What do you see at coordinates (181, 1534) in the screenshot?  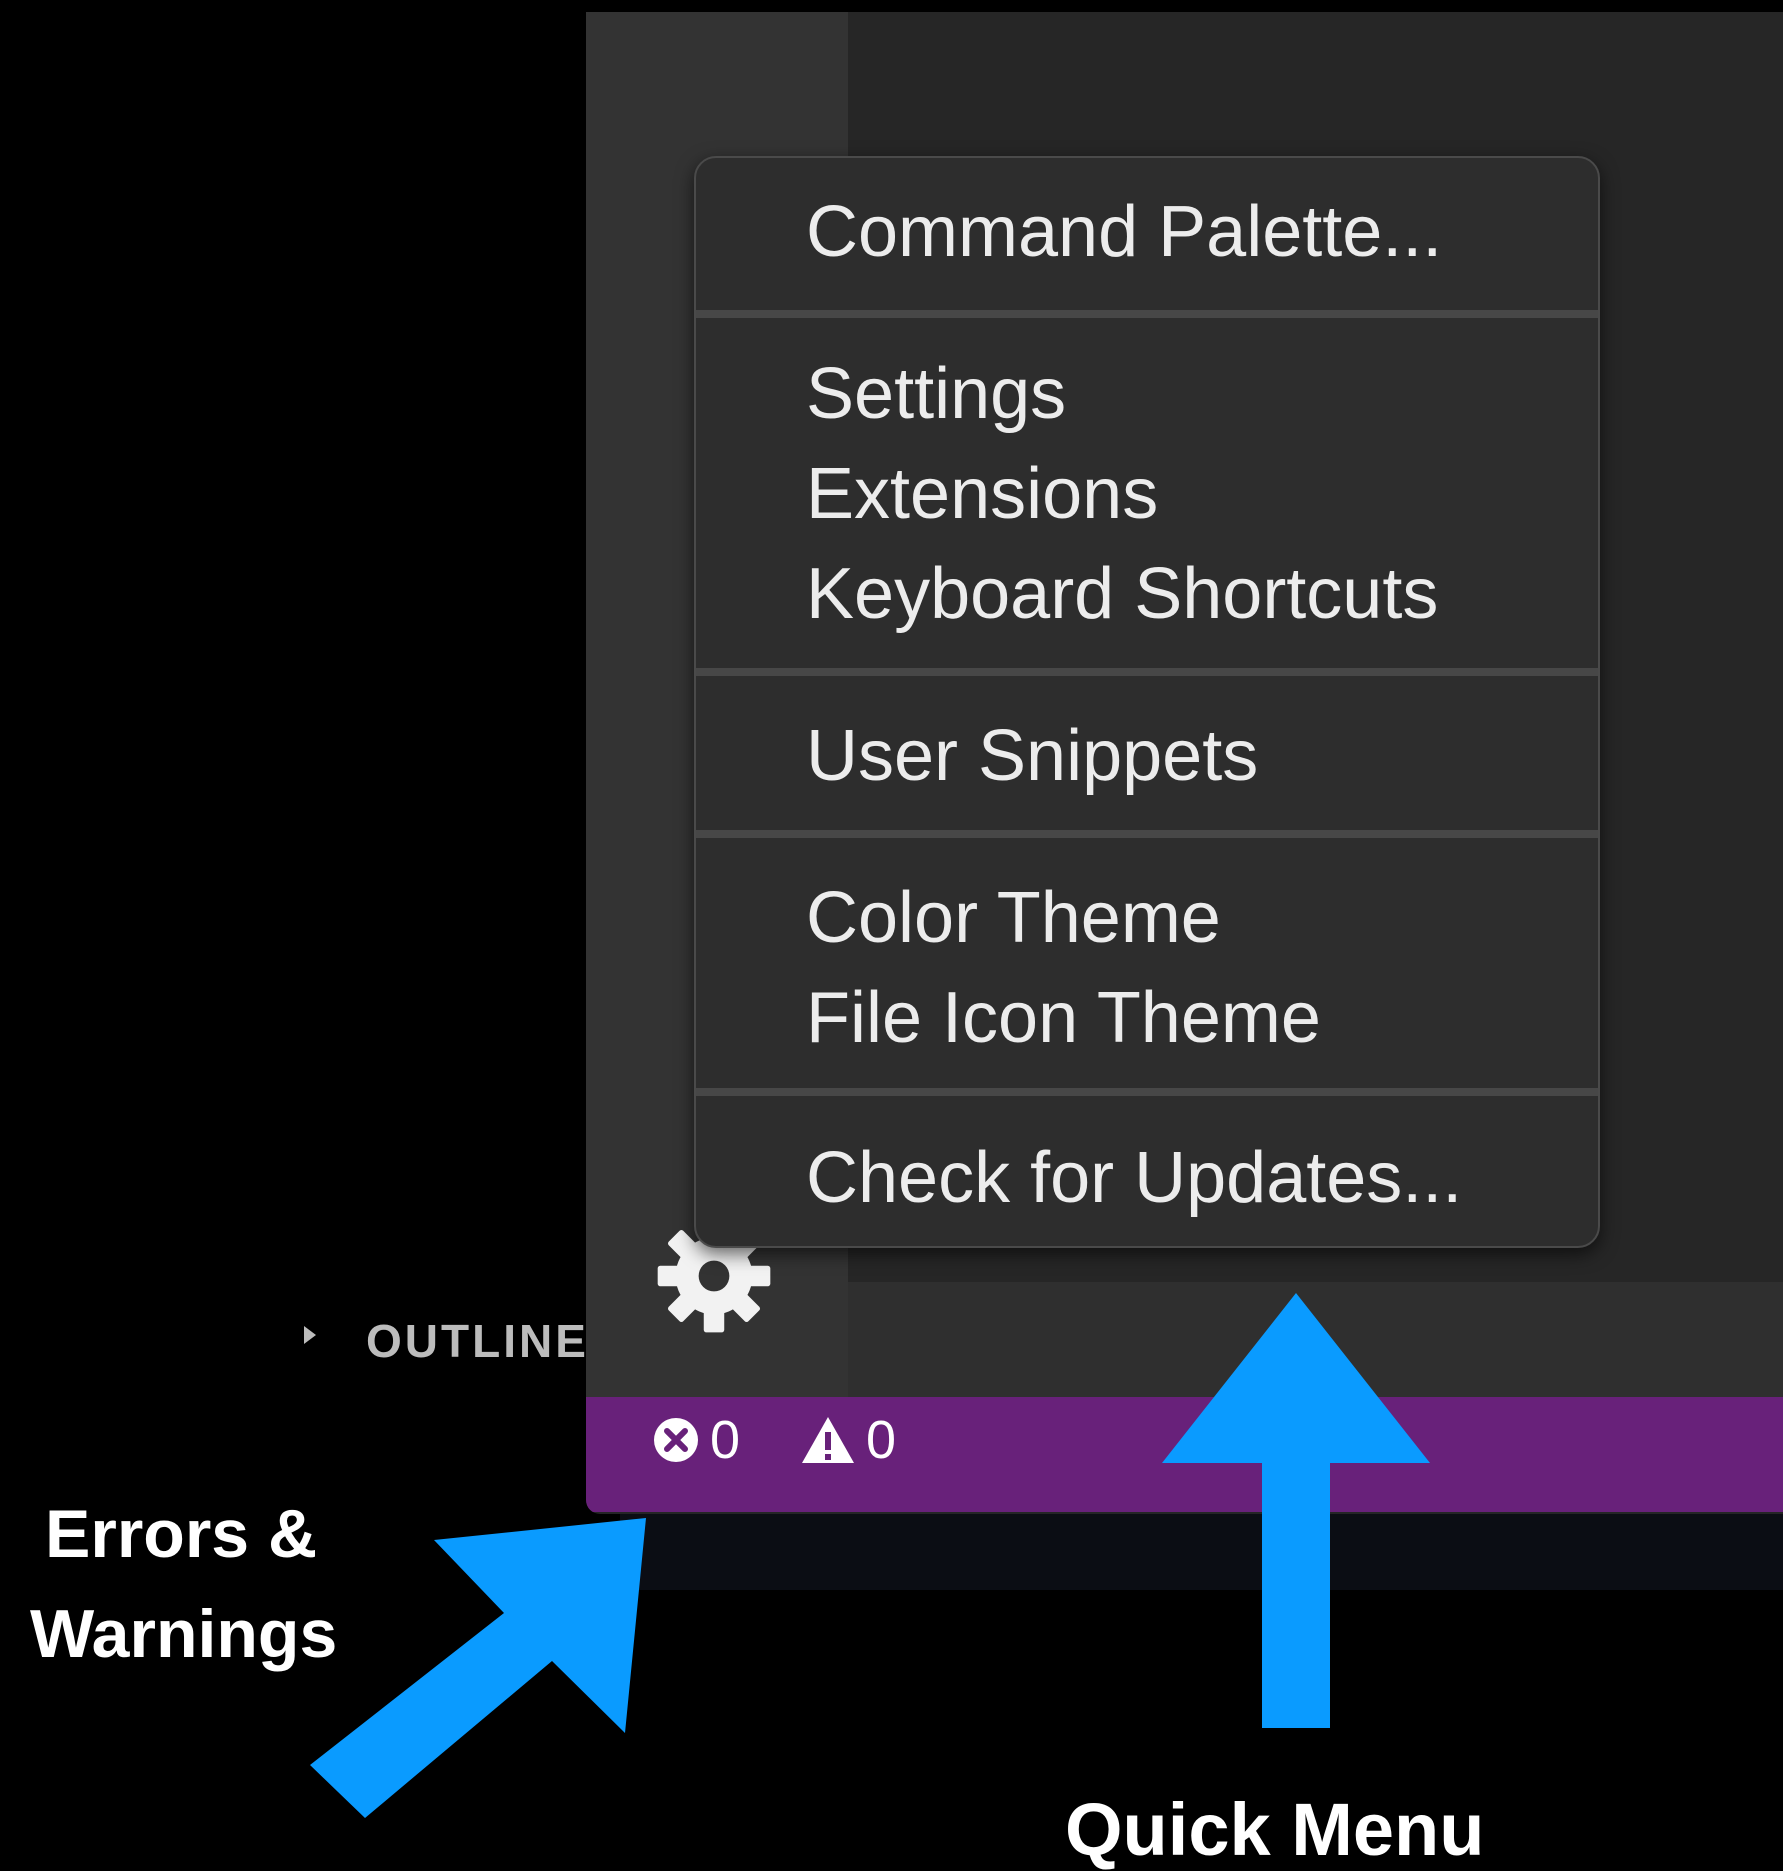 I see `errors-annotation-line1: Errors &` at bounding box center [181, 1534].